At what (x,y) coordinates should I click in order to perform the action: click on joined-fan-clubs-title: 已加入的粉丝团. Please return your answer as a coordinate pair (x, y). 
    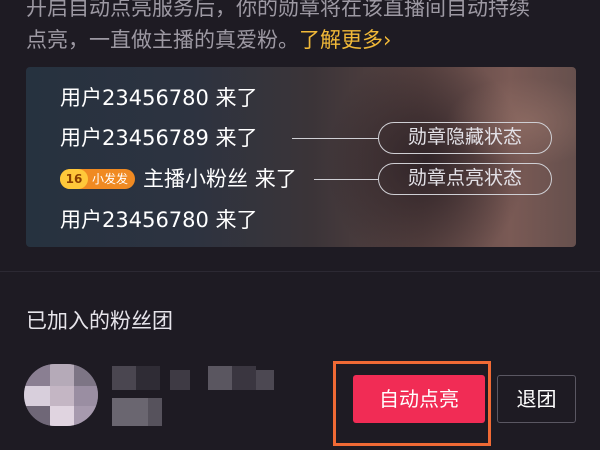
    Looking at the image, I should click on (99, 321).